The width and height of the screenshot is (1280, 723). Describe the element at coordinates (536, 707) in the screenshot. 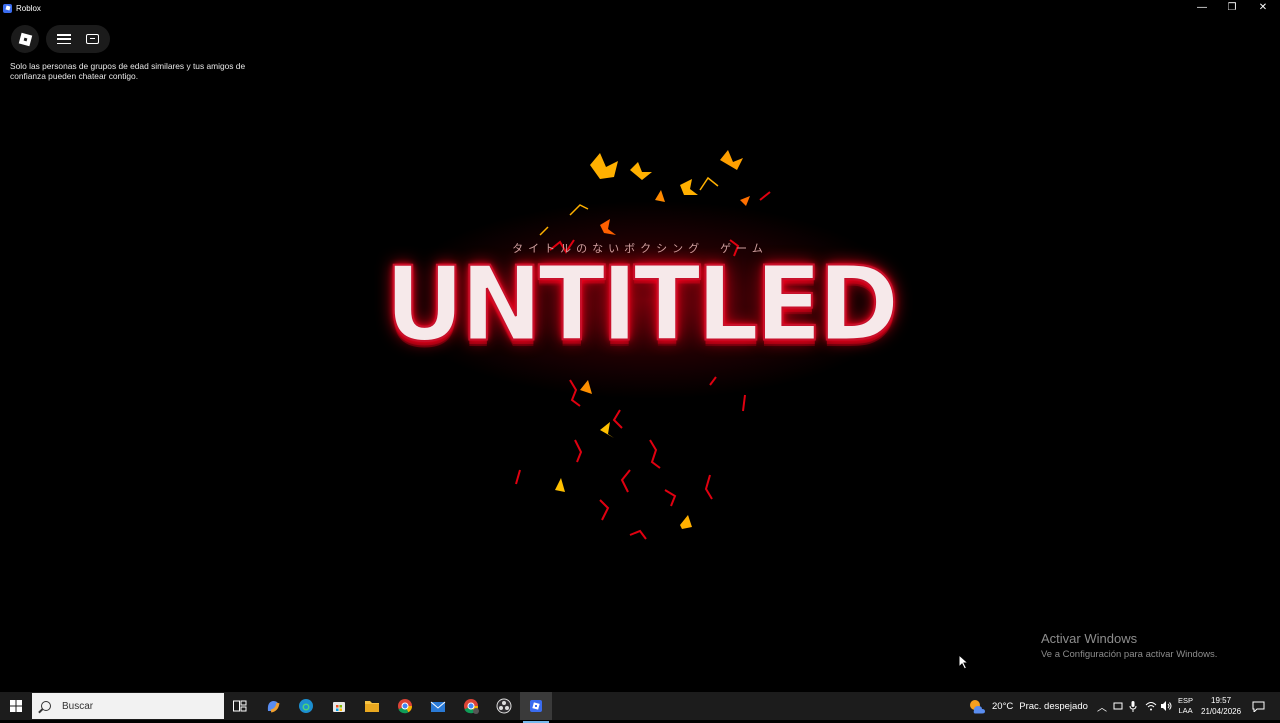

I see `roblox-taskbar-icon` at that location.